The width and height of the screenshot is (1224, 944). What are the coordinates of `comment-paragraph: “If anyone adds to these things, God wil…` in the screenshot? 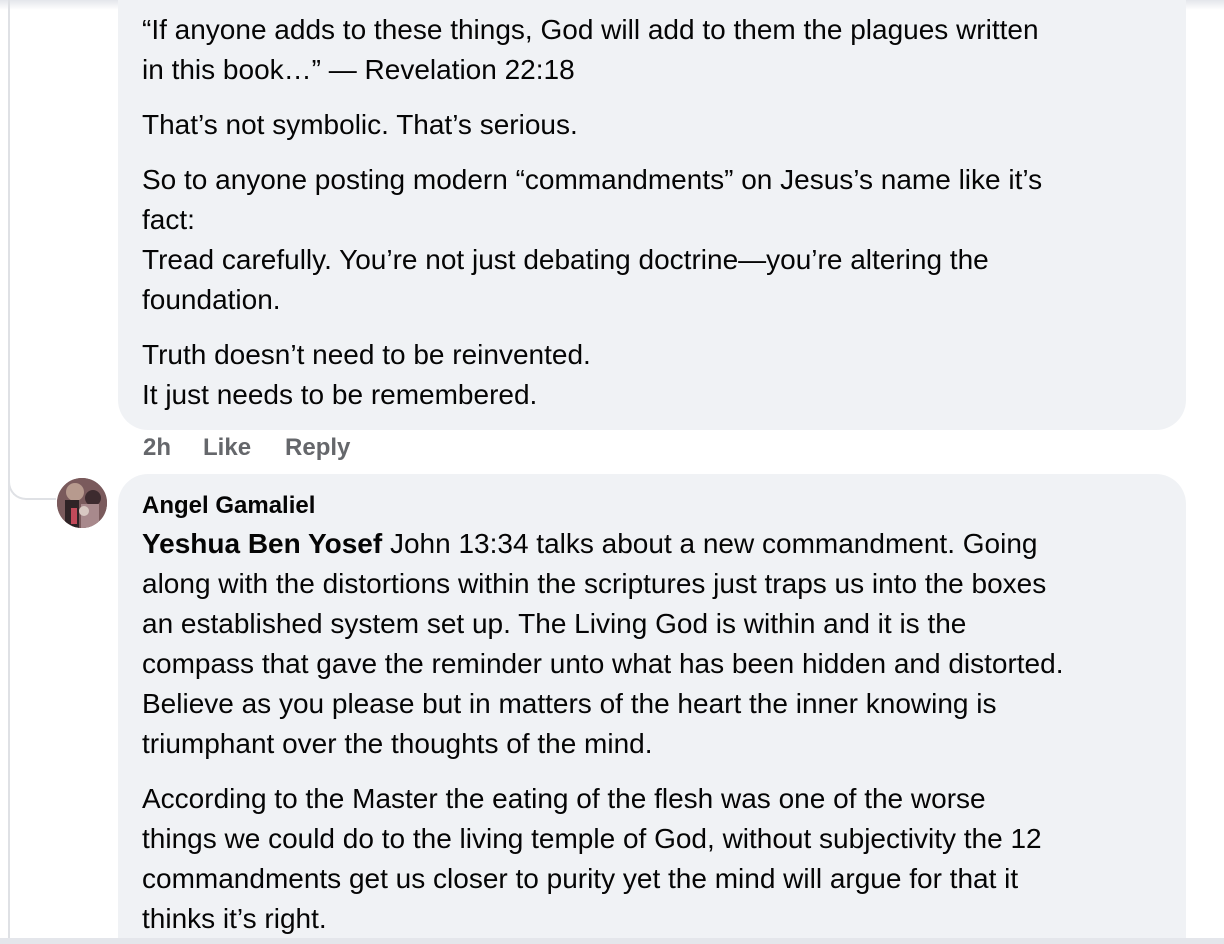 It's located at (590, 49).